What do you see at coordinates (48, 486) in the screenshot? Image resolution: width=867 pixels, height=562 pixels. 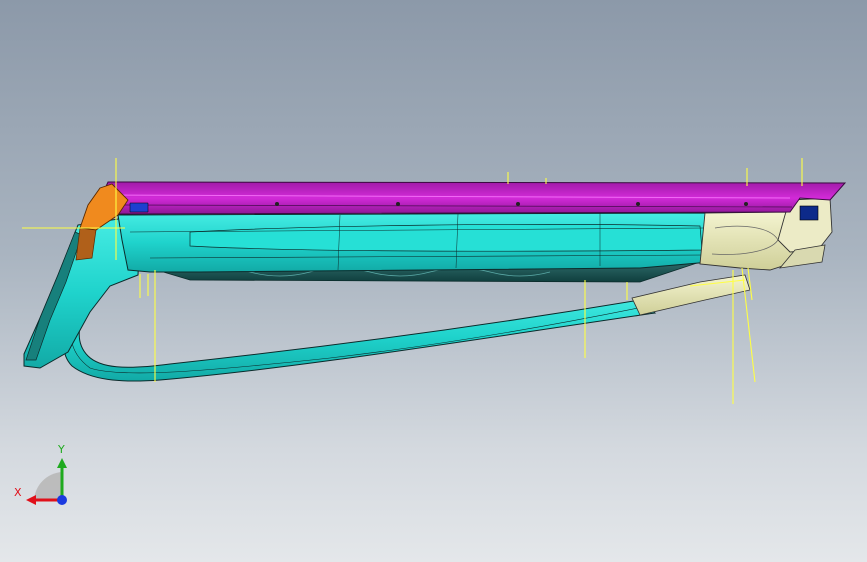 I see `triad-plane` at bounding box center [48, 486].